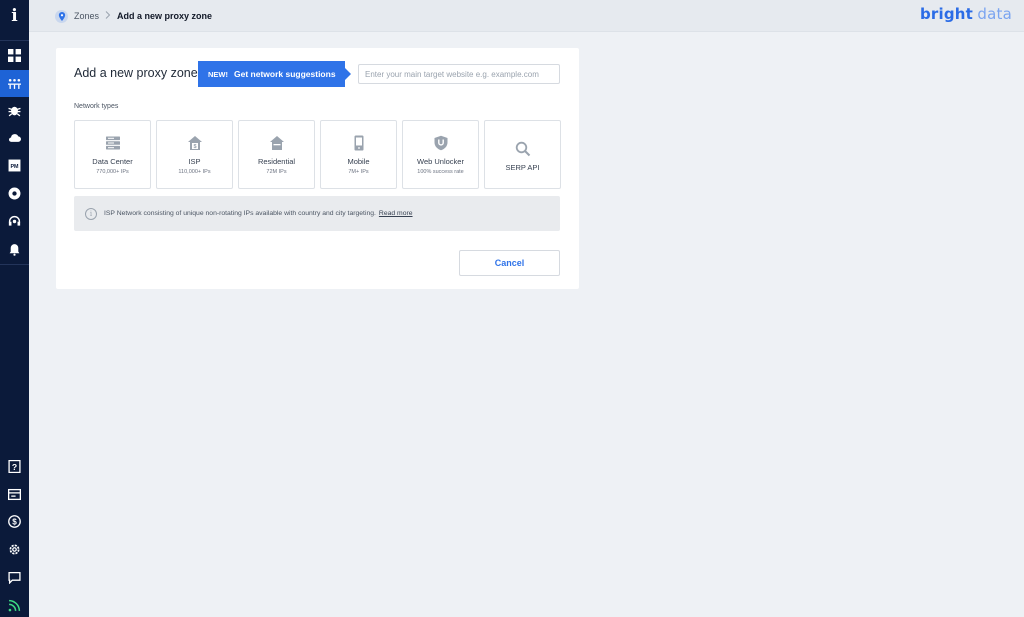 The height and width of the screenshot is (617, 1024). I want to click on breadcrumb-zones-link: Zones, so click(86, 16).